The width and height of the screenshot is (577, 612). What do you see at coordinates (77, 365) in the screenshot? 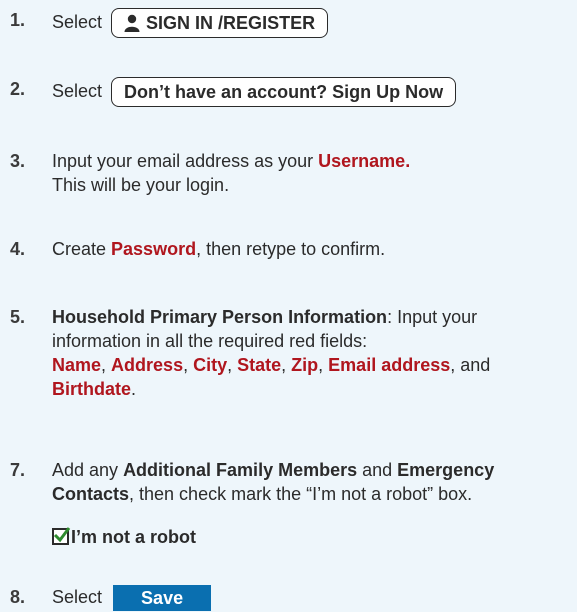
I see `field-name: Name` at bounding box center [77, 365].